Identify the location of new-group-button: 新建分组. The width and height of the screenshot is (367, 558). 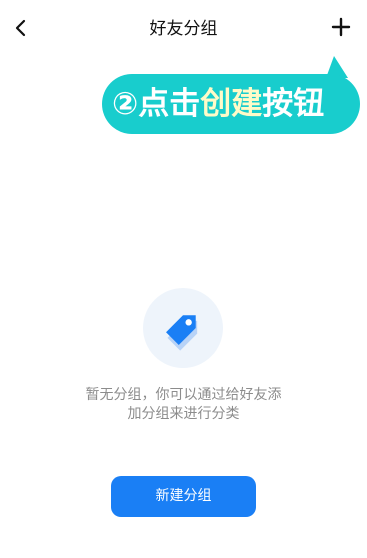
(183, 496).